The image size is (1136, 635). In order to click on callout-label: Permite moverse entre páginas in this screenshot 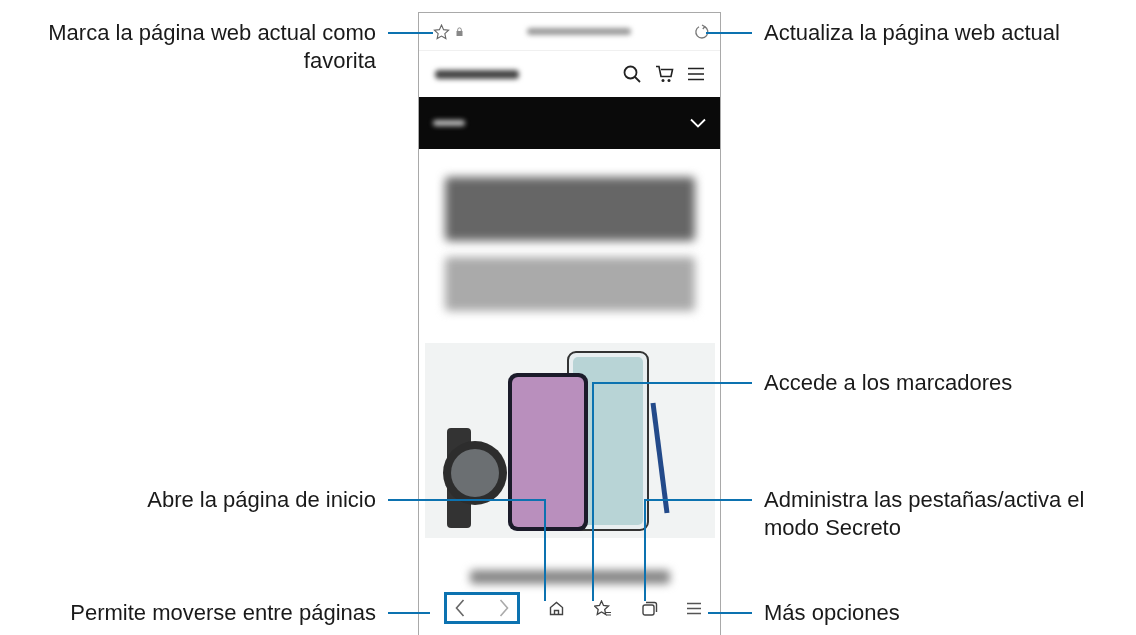, I will do `click(223, 613)`.